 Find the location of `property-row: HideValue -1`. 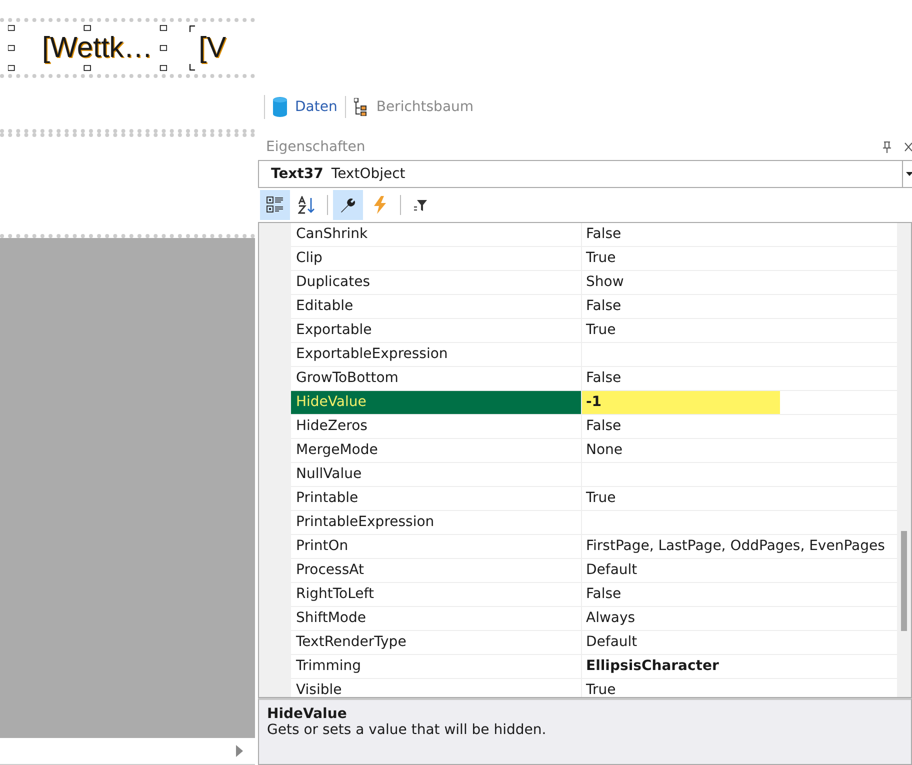

property-row: HideValue -1 is located at coordinates (594, 403).